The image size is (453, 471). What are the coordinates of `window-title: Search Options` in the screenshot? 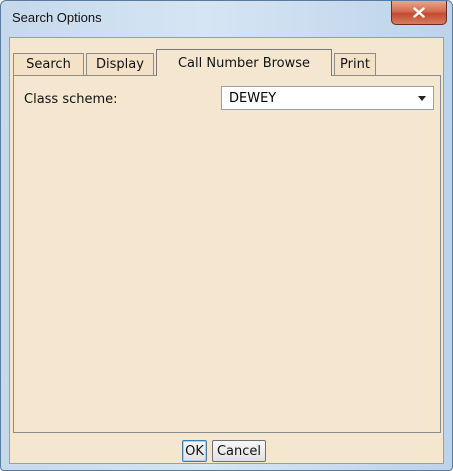 It's located at (57, 17).